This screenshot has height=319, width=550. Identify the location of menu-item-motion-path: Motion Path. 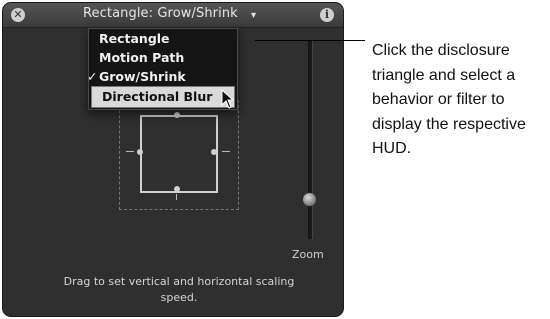
(163, 58).